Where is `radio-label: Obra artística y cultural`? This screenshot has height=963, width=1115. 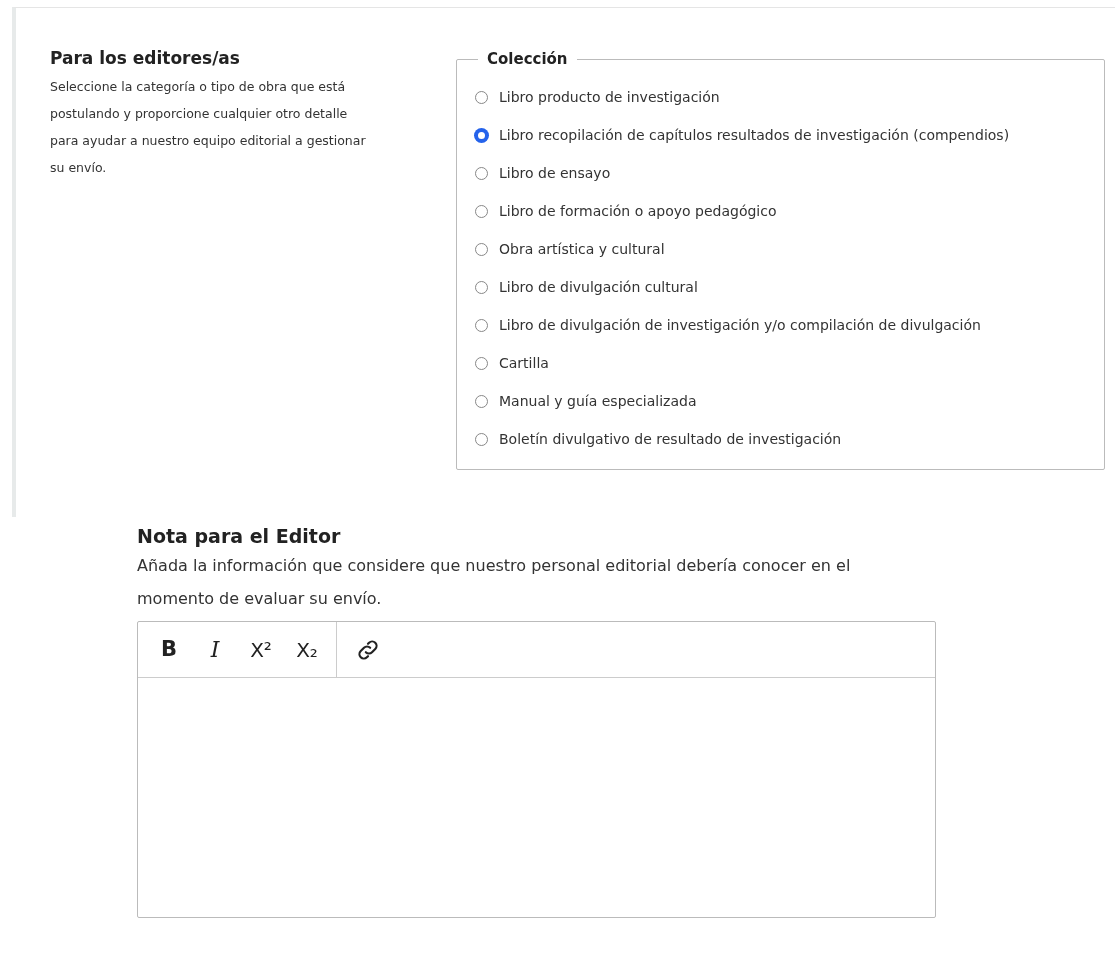
radio-label: Obra artística y cultural is located at coordinates (582, 249).